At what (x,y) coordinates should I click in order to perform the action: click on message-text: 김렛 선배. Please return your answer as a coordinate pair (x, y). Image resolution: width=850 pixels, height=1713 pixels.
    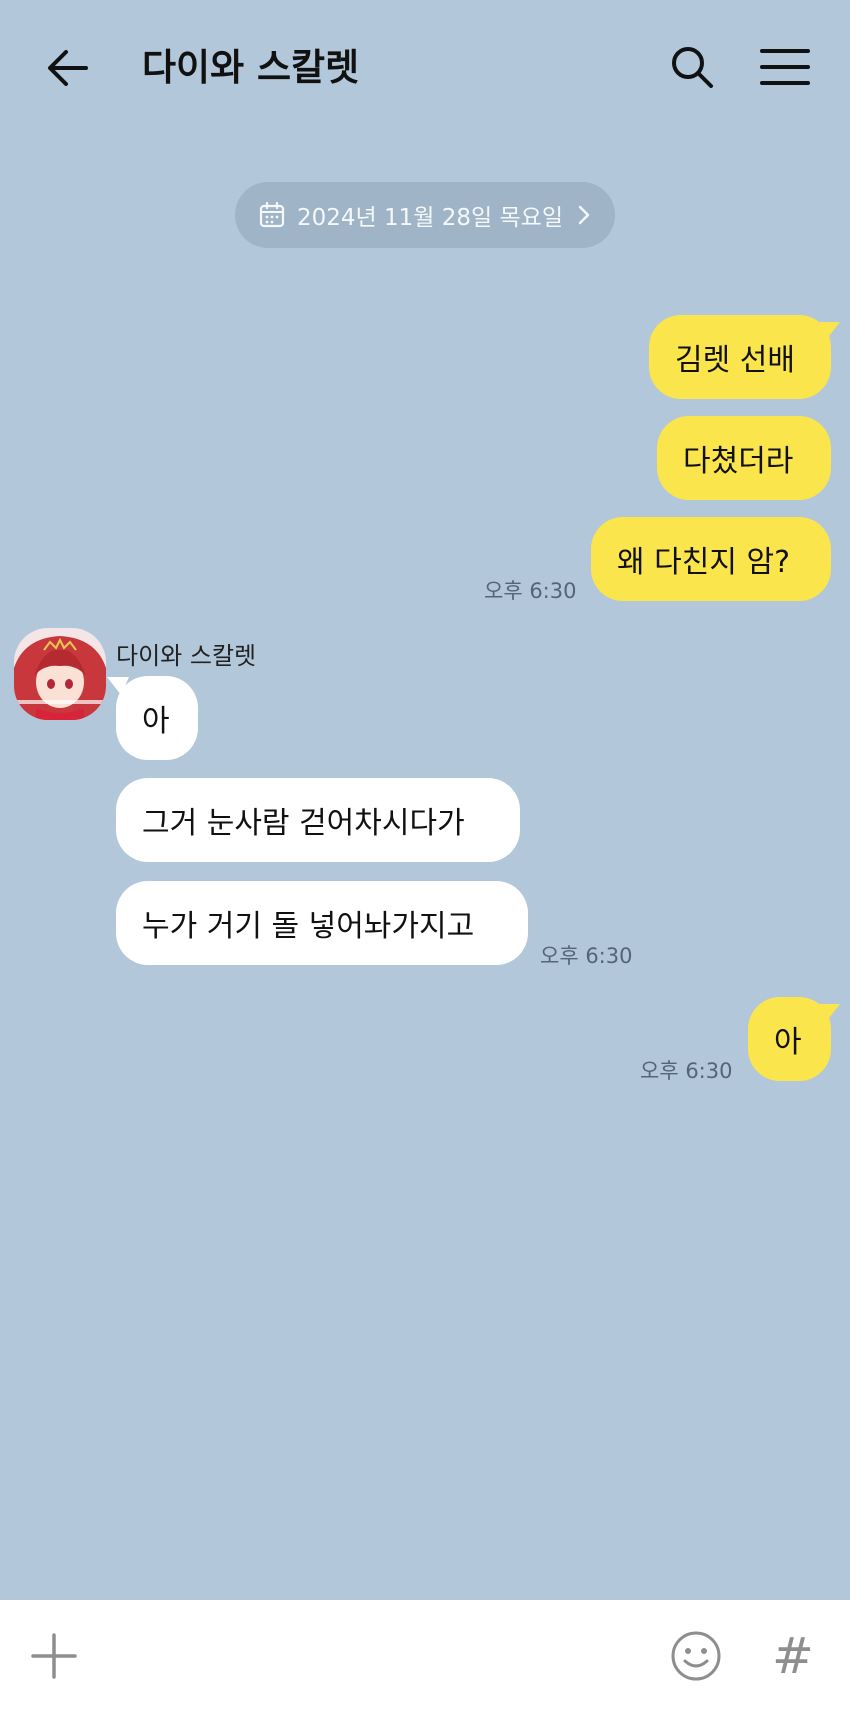
    Looking at the image, I should click on (735, 360).